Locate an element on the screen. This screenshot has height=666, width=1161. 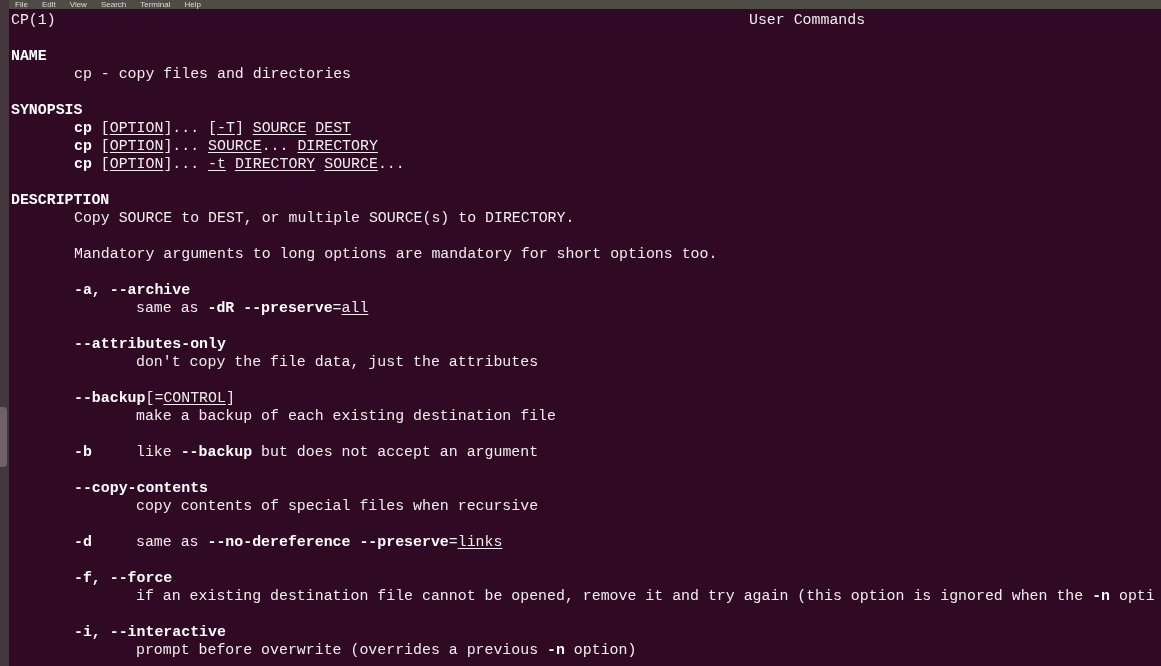
option-name: -i, --interactive is located at coordinates (150, 632).